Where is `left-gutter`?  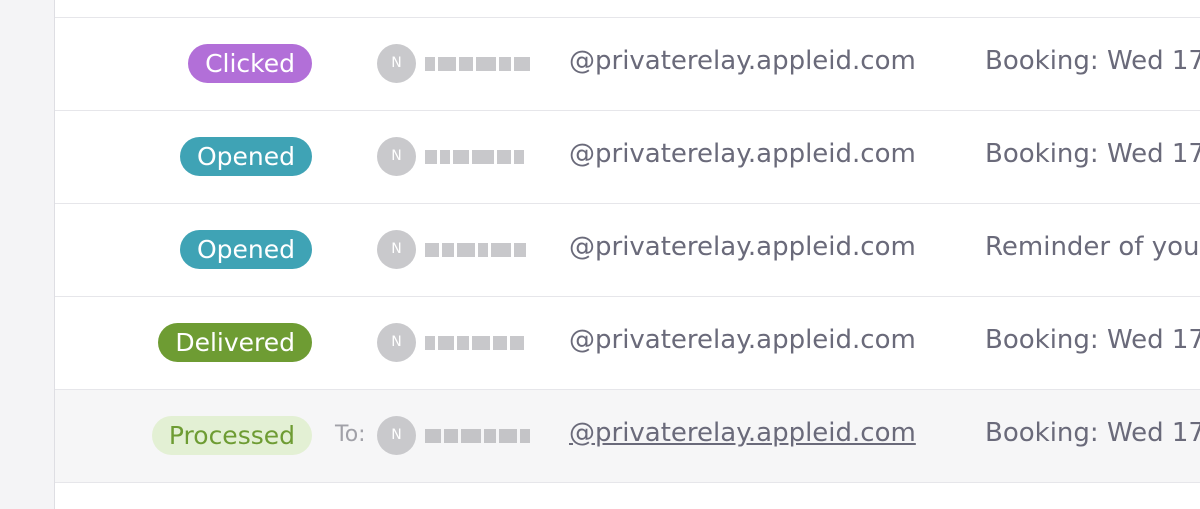 left-gutter is located at coordinates (27, 254).